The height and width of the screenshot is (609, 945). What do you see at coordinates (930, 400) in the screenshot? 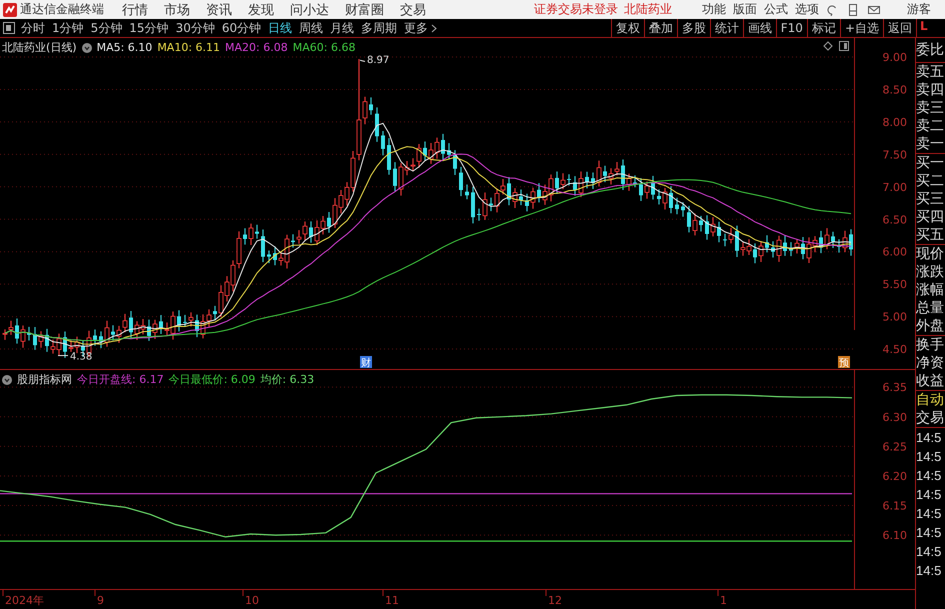
I see `auto-tab: 自动` at bounding box center [930, 400].